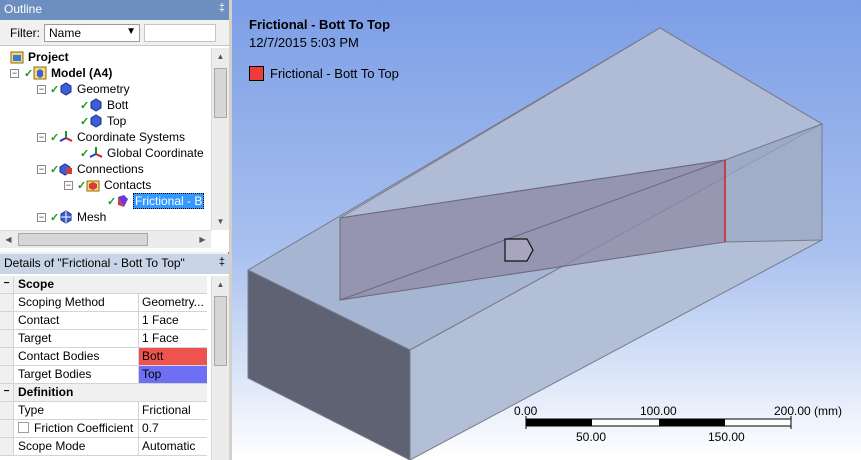  Describe the element at coordinates (180, 32) in the screenshot. I see `filter-input` at that location.